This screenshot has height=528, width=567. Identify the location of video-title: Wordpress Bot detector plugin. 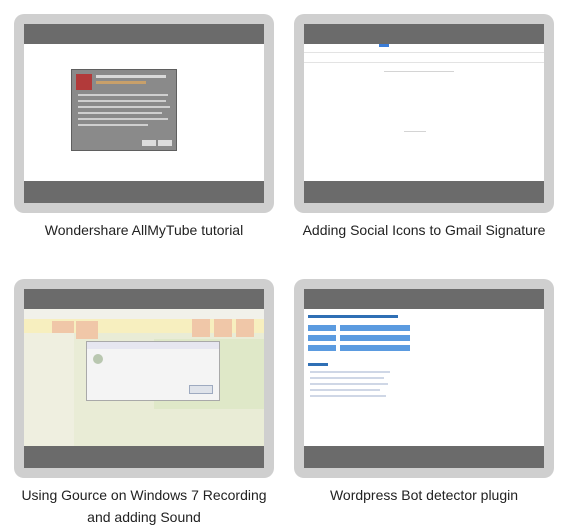
(424, 495).